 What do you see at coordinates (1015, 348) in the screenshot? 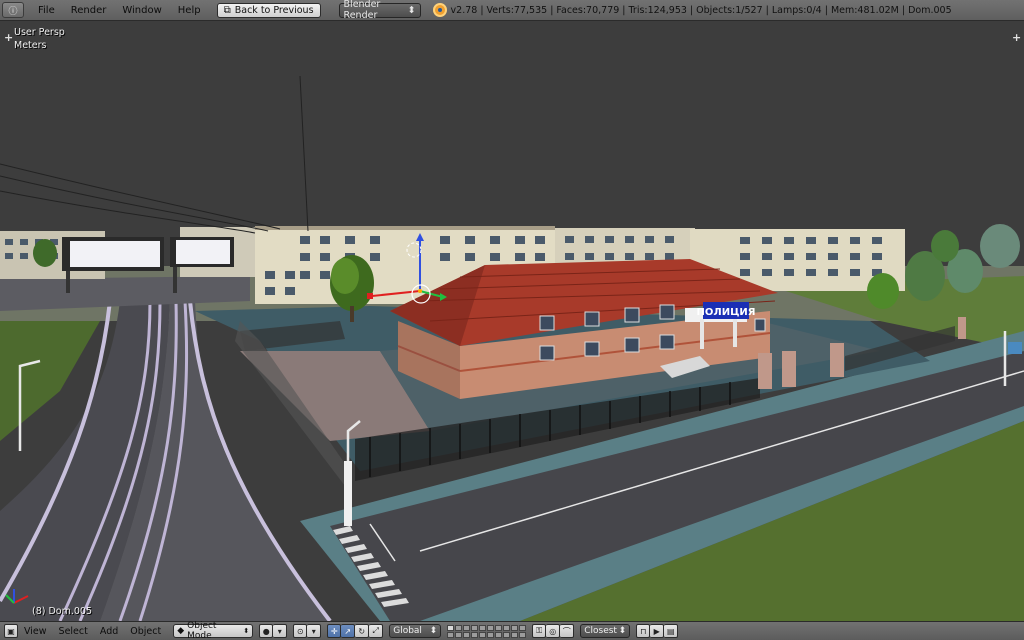
I see `bus-stop-sign` at bounding box center [1015, 348].